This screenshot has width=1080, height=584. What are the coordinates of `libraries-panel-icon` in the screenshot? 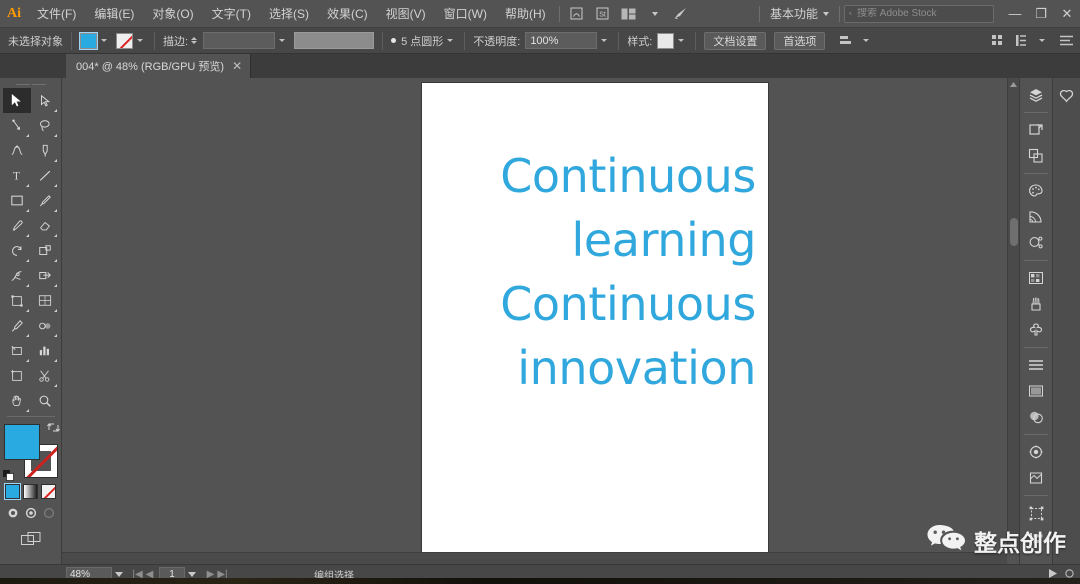 It's located at (1066, 95).